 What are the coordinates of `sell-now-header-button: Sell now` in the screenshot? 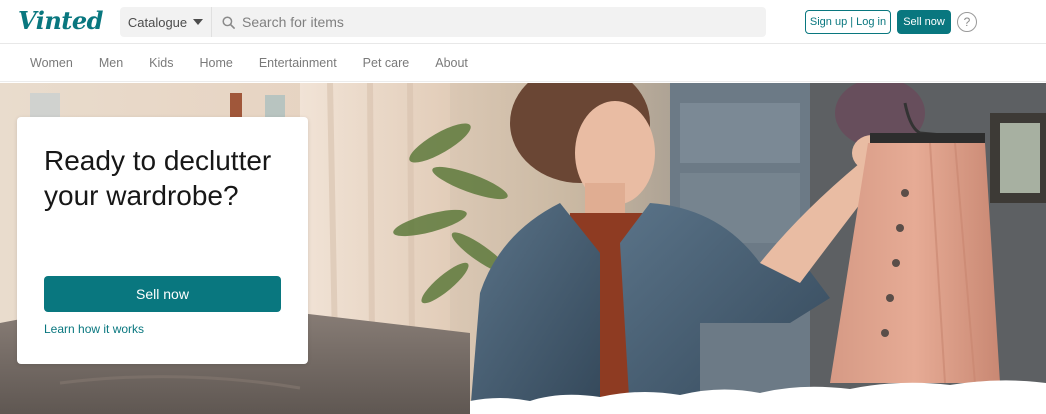 It's located at (924, 22).